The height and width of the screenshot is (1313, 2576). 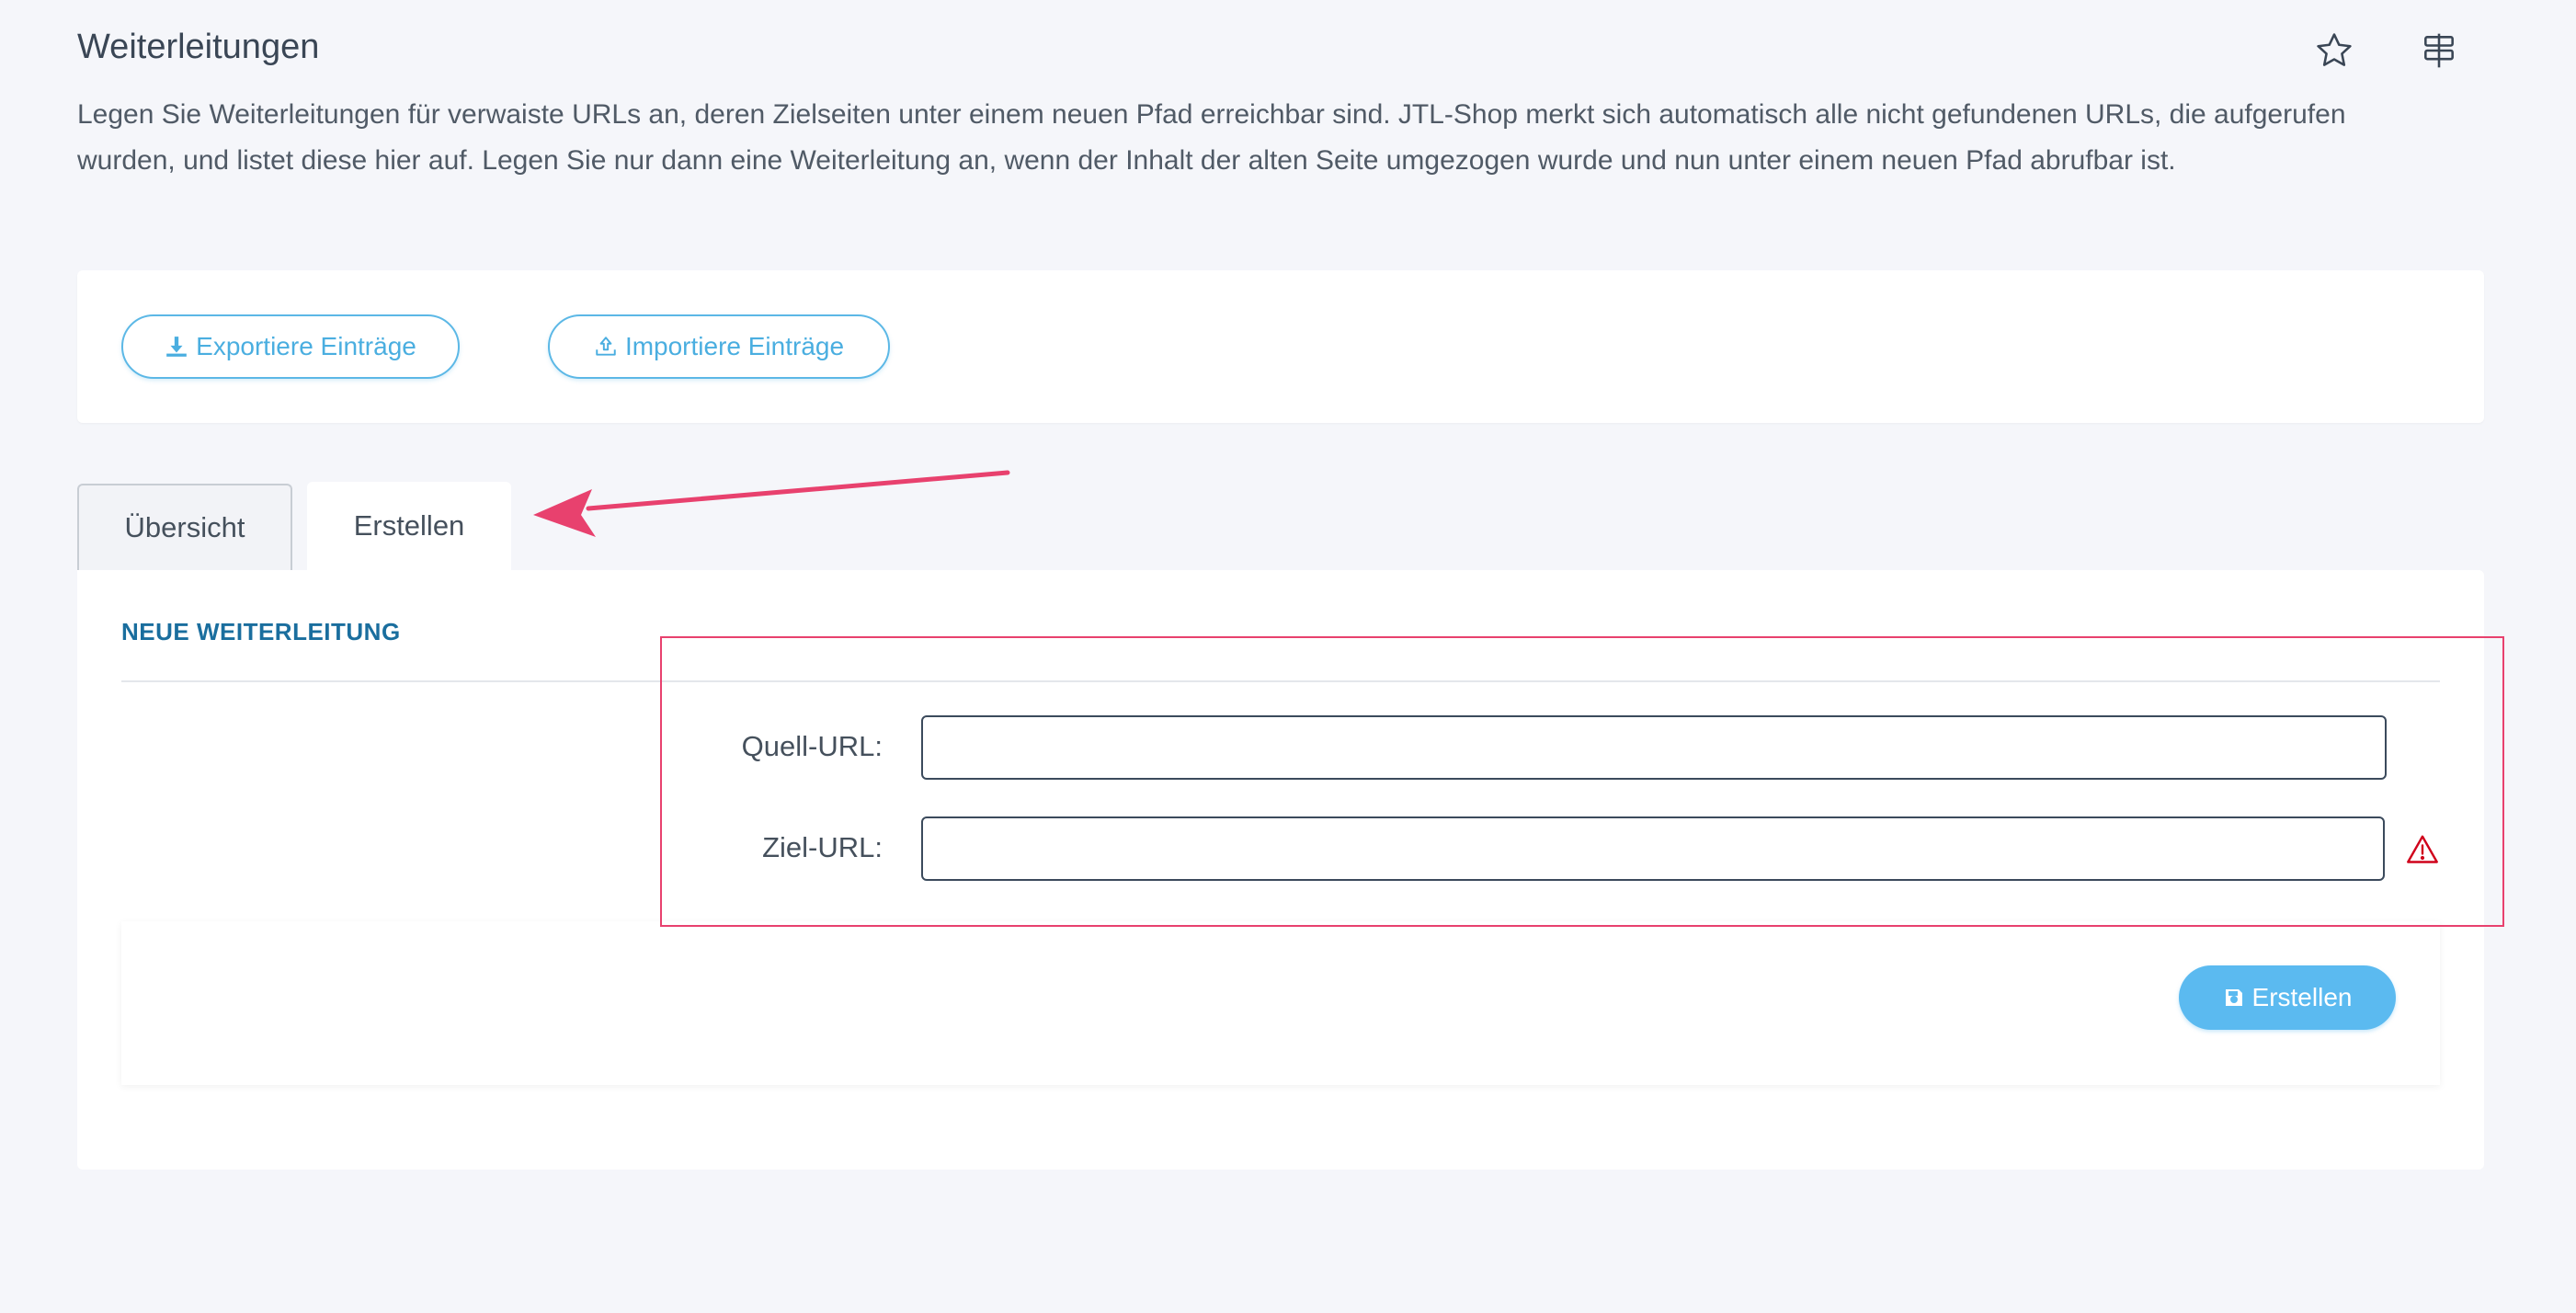 I want to click on help-button, so click(x=2439, y=51).